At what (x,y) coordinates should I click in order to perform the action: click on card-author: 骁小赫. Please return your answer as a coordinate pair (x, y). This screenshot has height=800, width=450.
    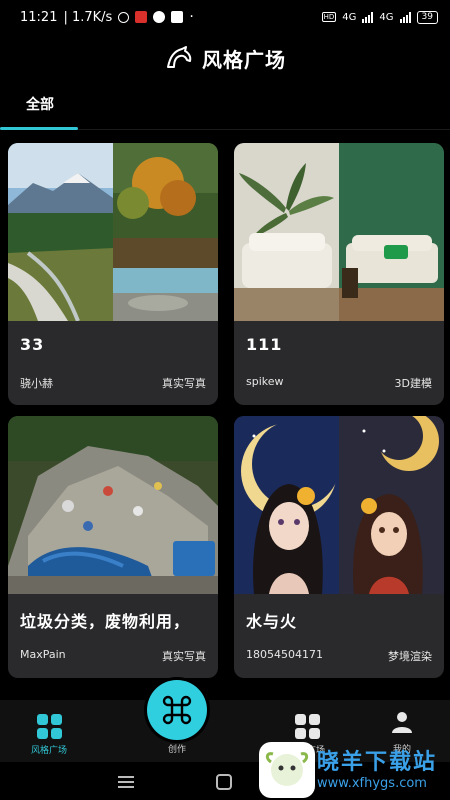
    Looking at the image, I should click on (36, 383).